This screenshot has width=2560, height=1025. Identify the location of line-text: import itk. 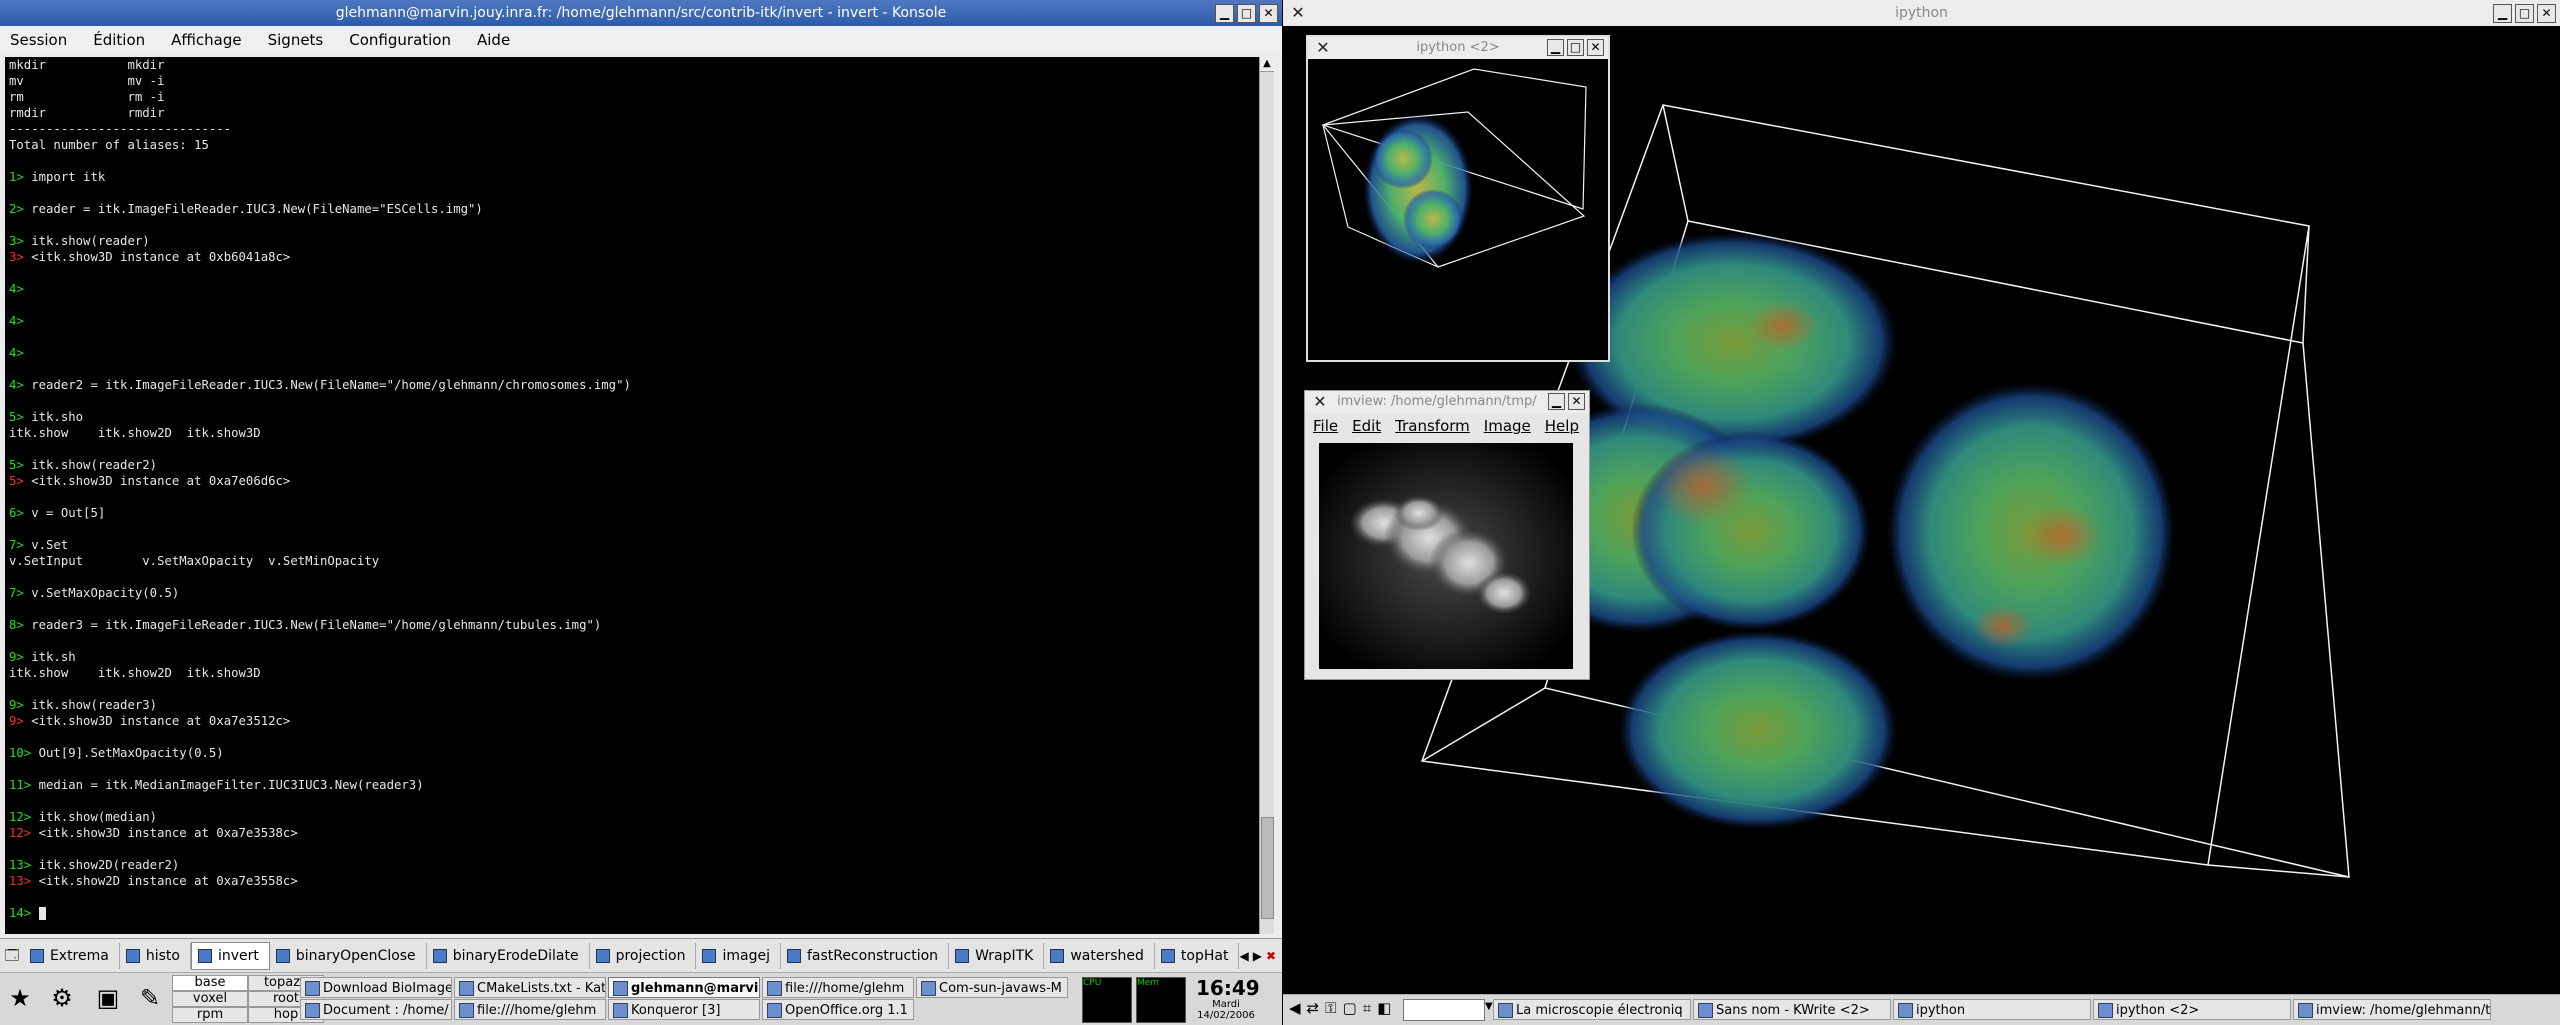
(64, 177).